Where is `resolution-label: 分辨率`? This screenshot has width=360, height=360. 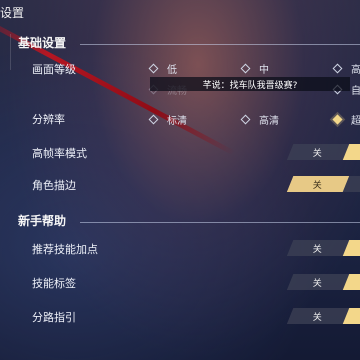 resolution-label: 分辨率 is located at coordinates (48, 119).